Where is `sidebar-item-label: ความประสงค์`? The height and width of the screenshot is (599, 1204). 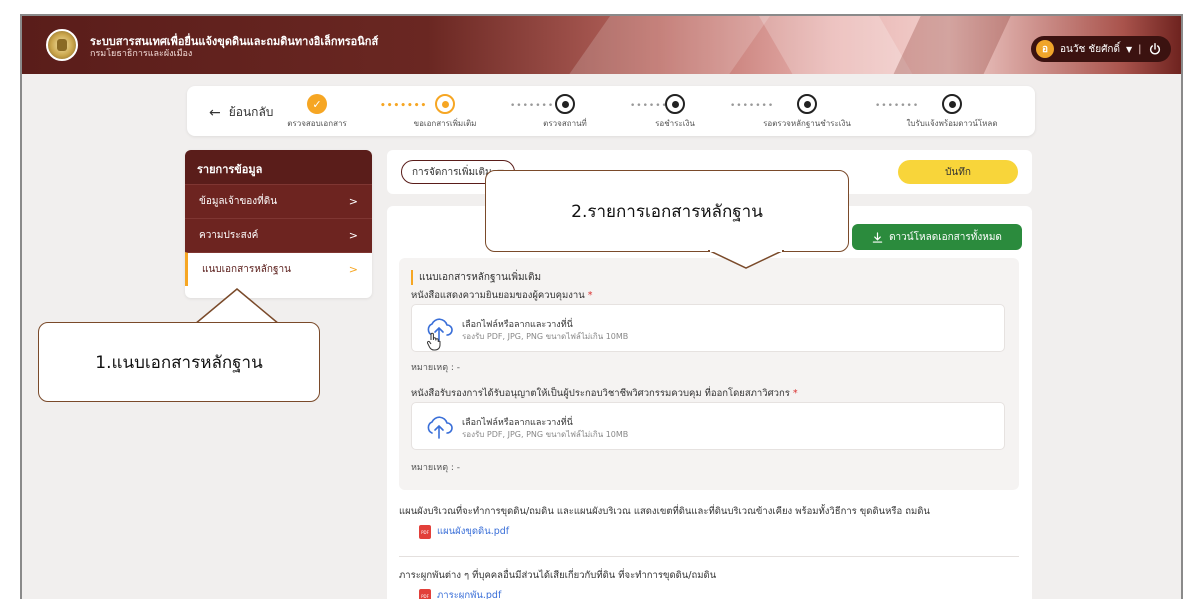 sidebar-item-label: ความประสงค์ is located at coordinates (229, 235).